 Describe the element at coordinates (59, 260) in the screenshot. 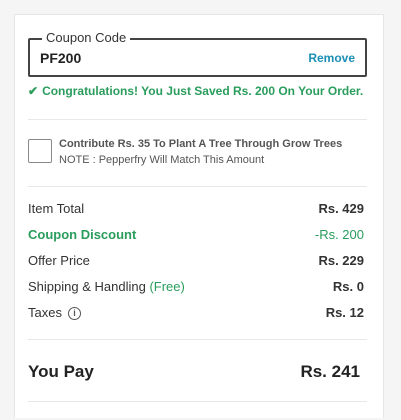

I see `offer-price-label: Offer Price` at that location.